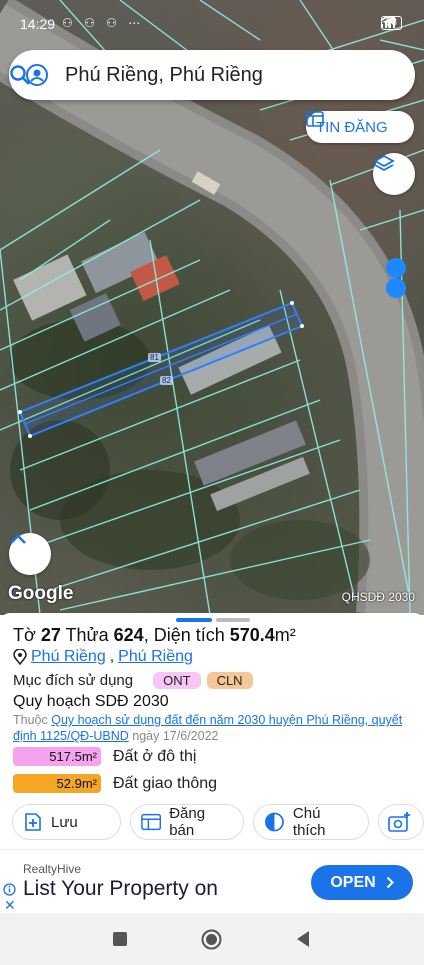 The width and height of the screenshot is (424, 965). What do you see at coordinates (52, 869) in the screenshot?
I see `ad-brand: RealtyHive` at bounding box center [52, 869].